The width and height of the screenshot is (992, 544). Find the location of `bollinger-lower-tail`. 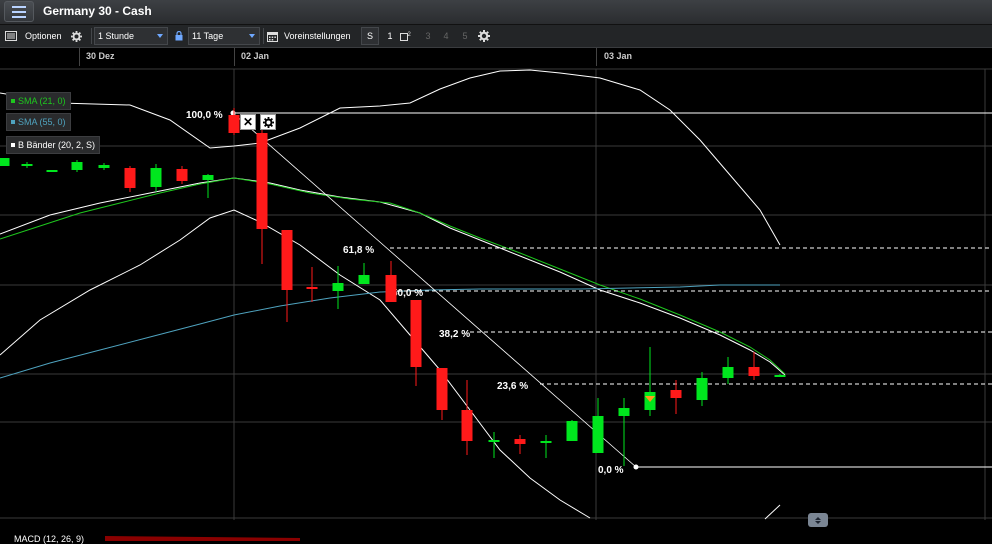

bollinger-lower-tail is located at coordinates (772, 512).